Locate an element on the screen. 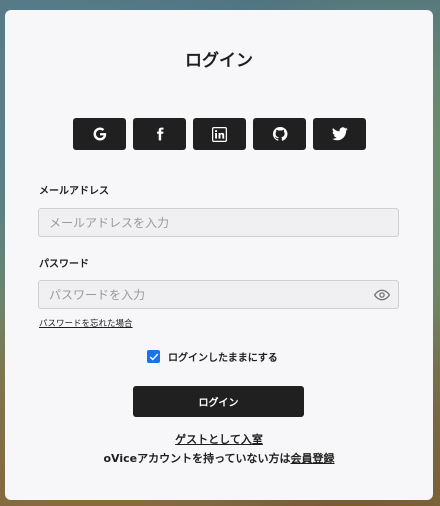  password-label: パスワード is located at coordinates (64, 264).